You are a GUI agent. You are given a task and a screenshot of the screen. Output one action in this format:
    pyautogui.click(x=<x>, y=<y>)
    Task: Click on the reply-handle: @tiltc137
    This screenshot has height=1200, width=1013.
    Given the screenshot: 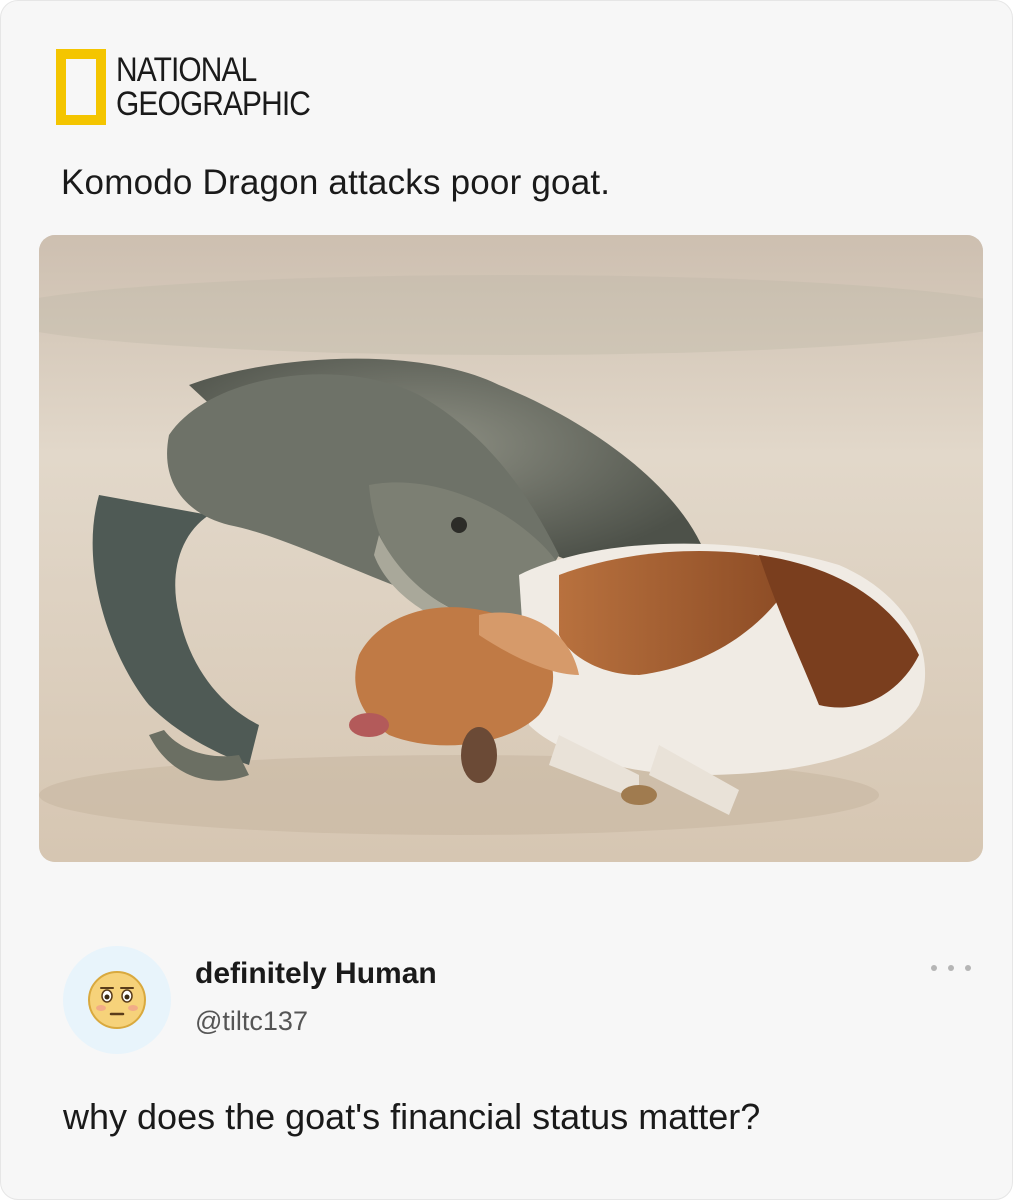 What is the action you would take?
    pyautogui.click(x=251, y=1021)
    